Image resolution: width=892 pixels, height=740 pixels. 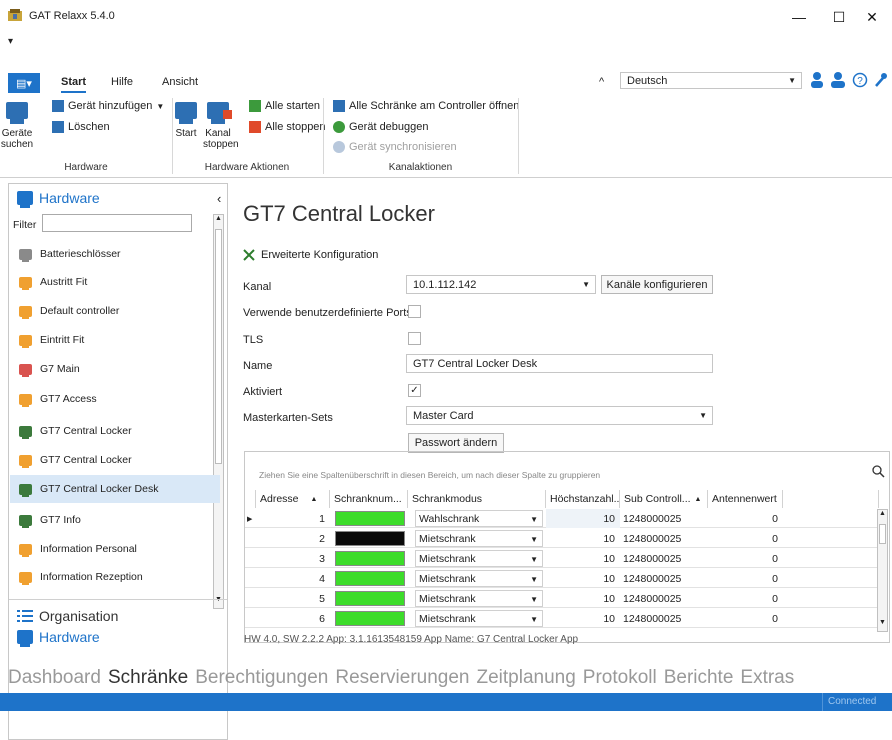 What do you see at coordinates (711, 80) in the screenshot?
I see `language-select: Deutsch ▼` at bounding box center [711, 80].